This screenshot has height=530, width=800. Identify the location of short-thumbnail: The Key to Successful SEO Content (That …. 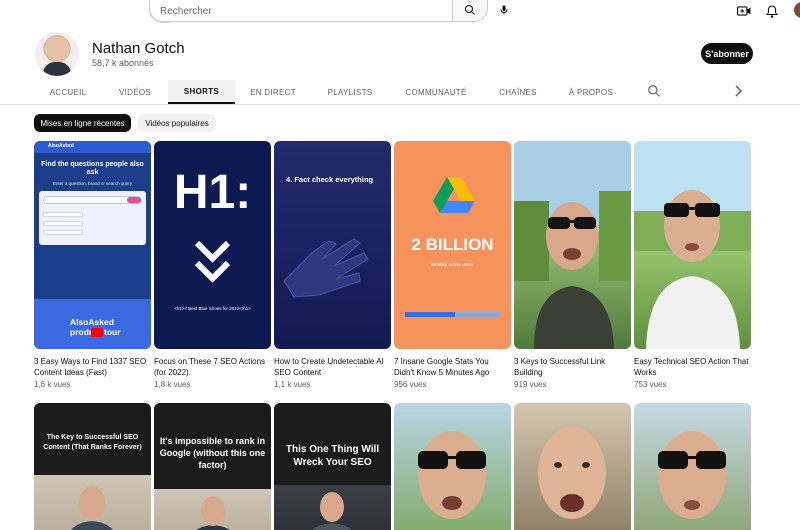
(92, 466).